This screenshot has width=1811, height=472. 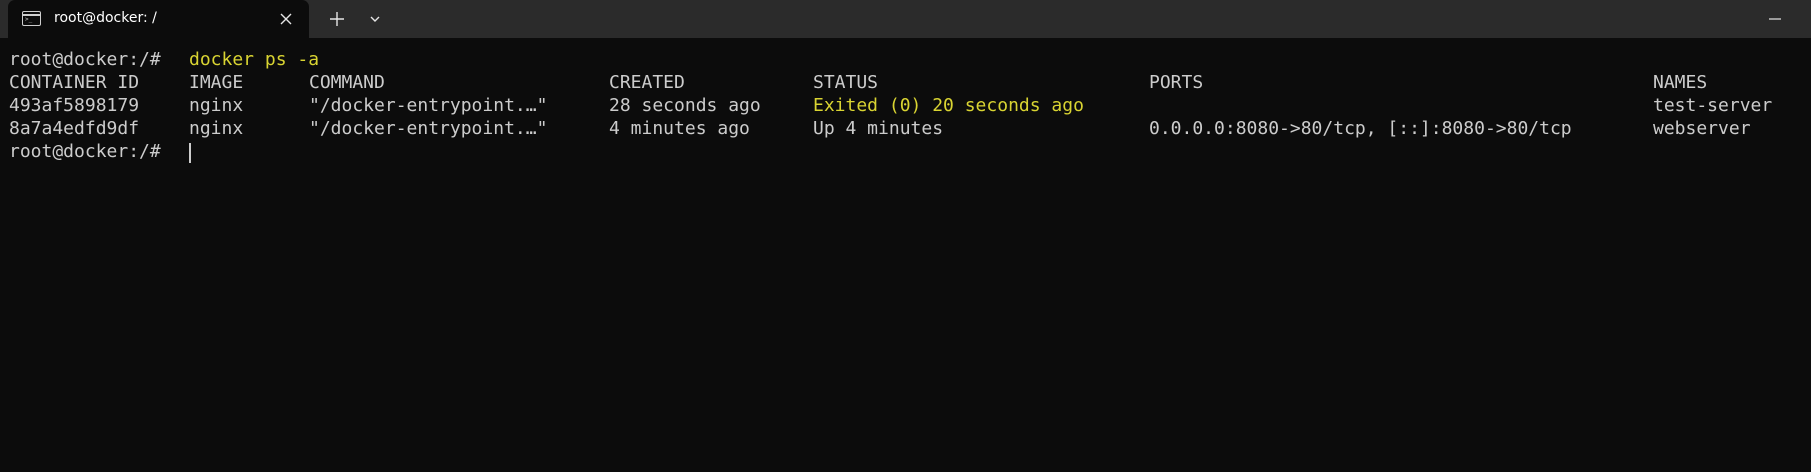 I want to click on container-id: 8a7a4edfd9df, so click(x=74, y=128).